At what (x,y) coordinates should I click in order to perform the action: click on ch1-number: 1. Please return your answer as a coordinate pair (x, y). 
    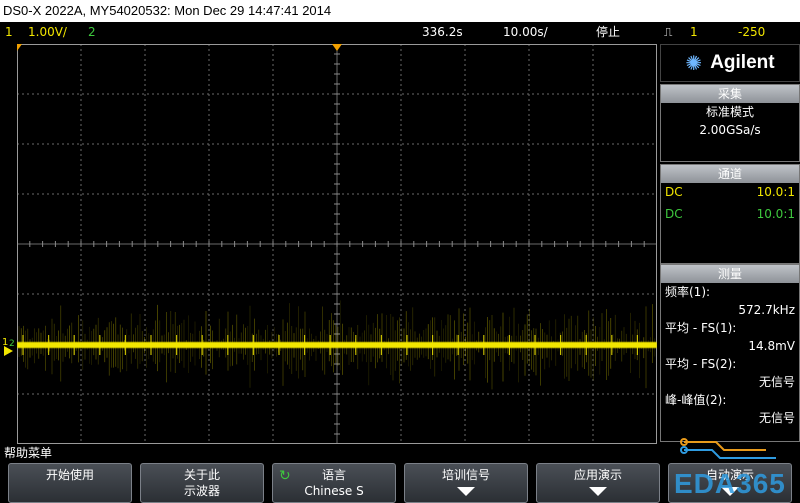
    Looking at the image, I should click on (9, 32).